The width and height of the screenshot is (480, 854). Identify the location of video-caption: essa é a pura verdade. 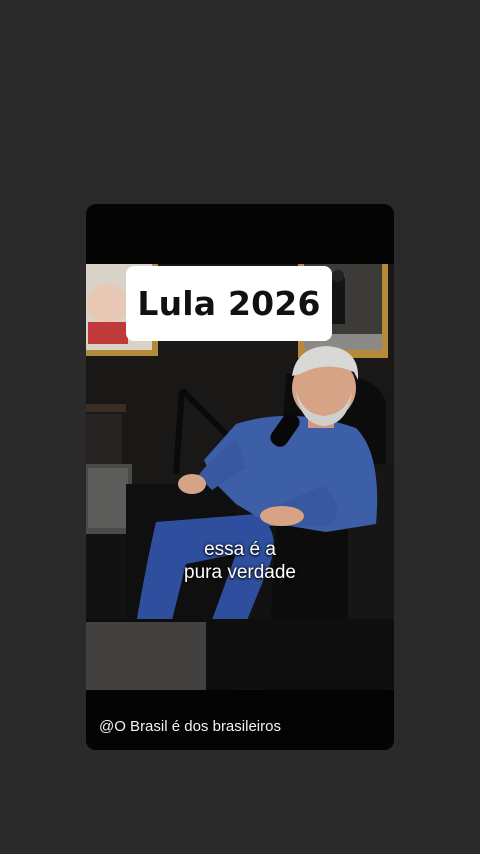
(240, 561).